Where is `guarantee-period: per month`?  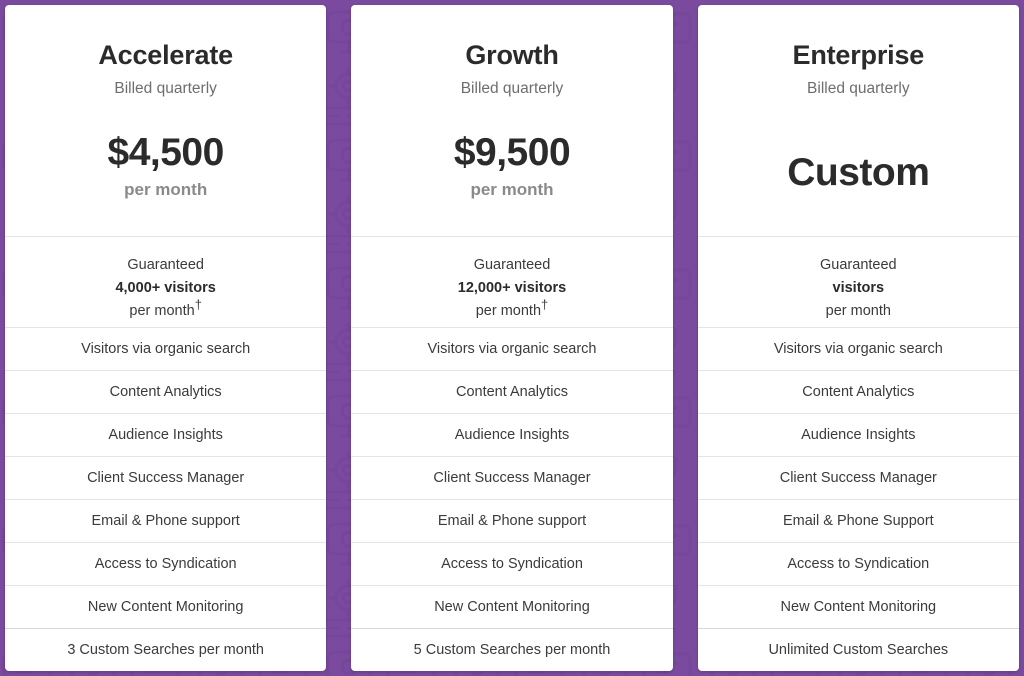
guarantee-period: per month is located at coordinates (858, 311).